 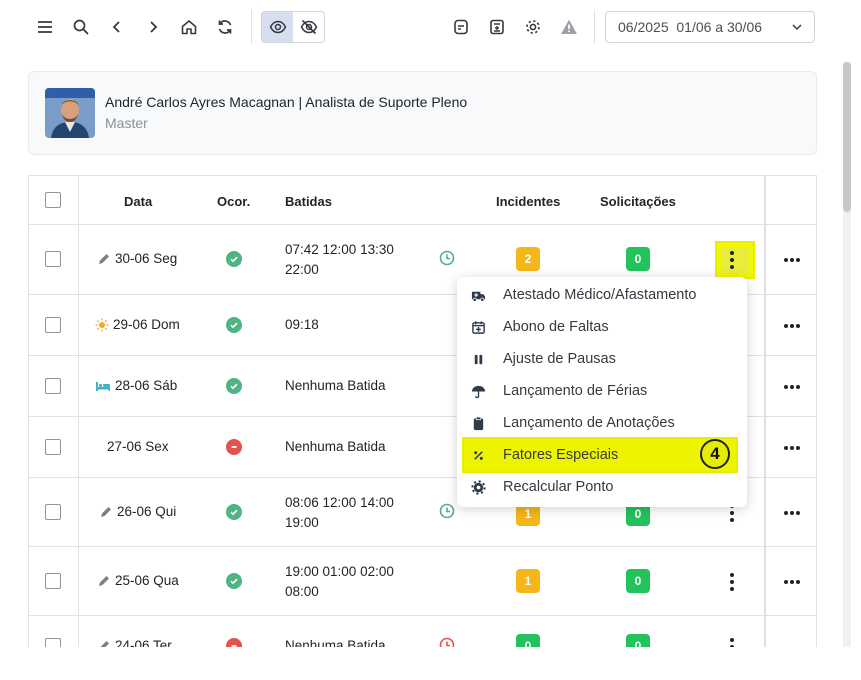 I want to click on incidents-badge: 0, so click(x=528, y=640).